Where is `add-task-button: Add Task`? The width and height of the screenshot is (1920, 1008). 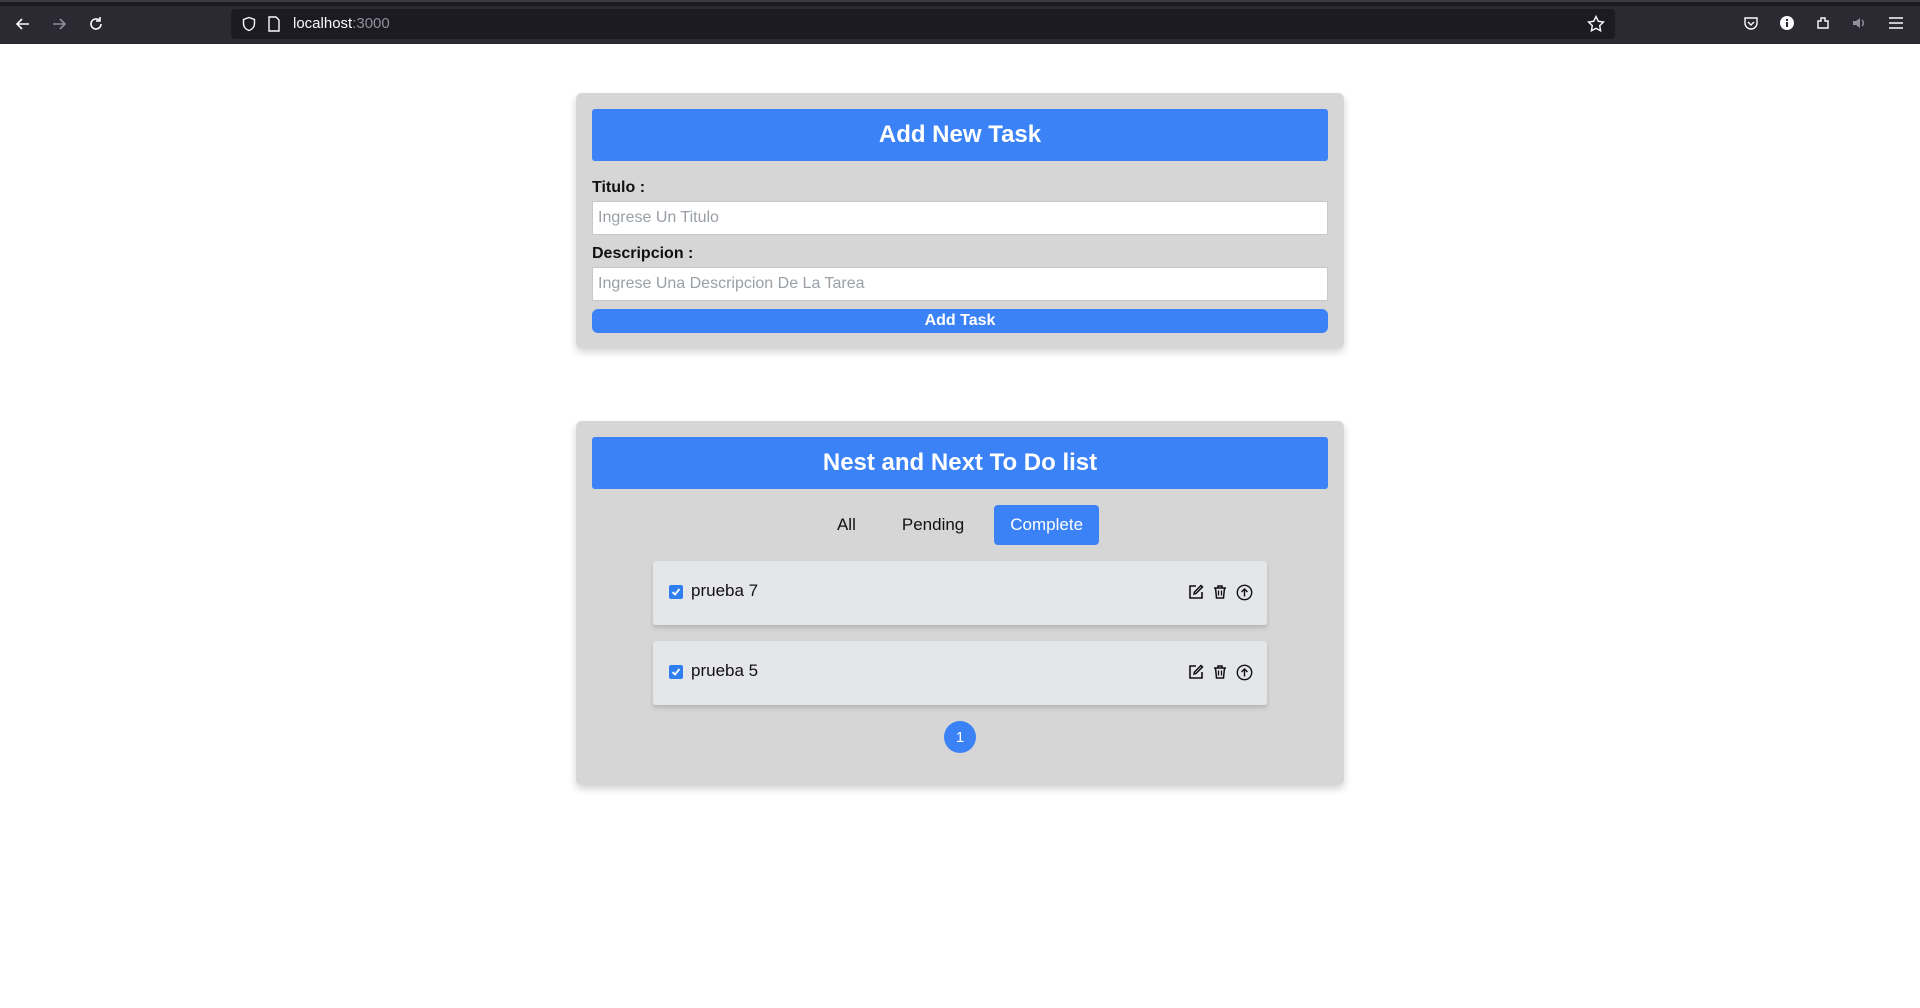
add-task-button: Add Task is located at coordinates (960, 321).